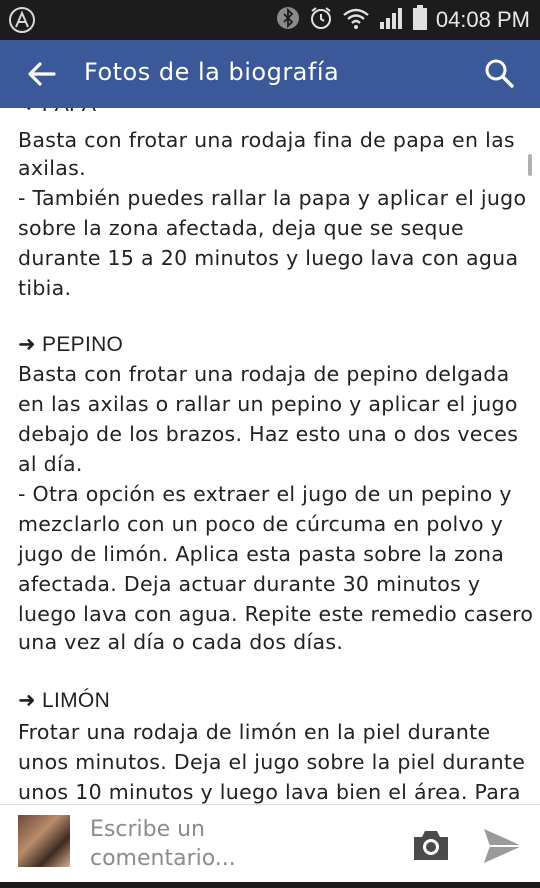 The height and width of the screenshot is (888, 540). What do you see at coordinates (530, 165) in the screenshot?
I see `scrollbar` at bounding box center [530, 165].